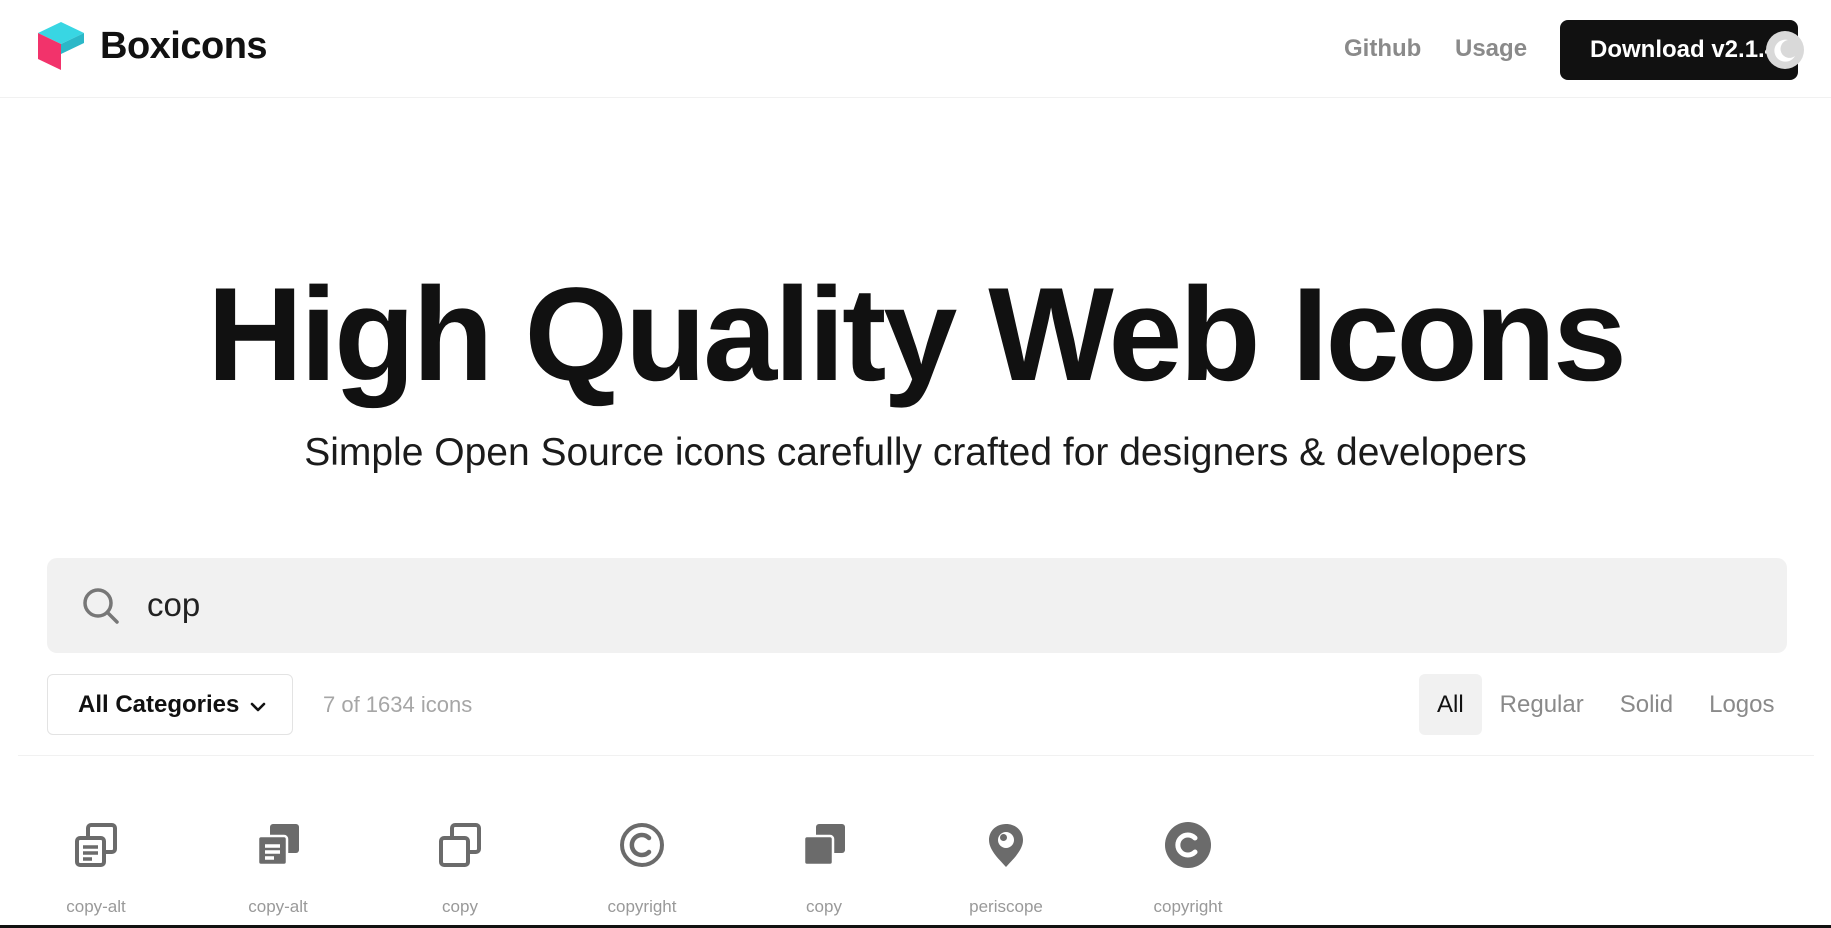  What do you see at coordinates (258, 707) in the screenshot?
I see `chevron-down-icon` at bounding box center [258, 707].